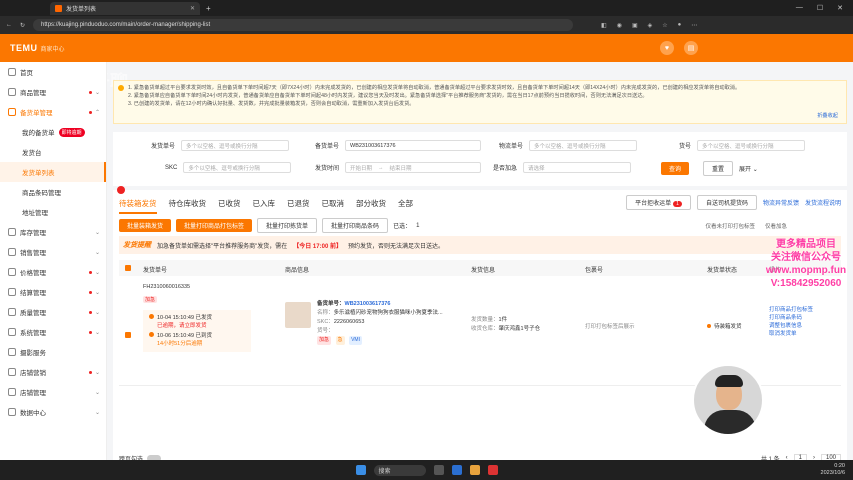 The height and width of the screenshot is (480, 853). What do you see at coordinates (208, 8) in the screenshot?
I see `new-tab-icon: +` at bounding box center [208, 8].